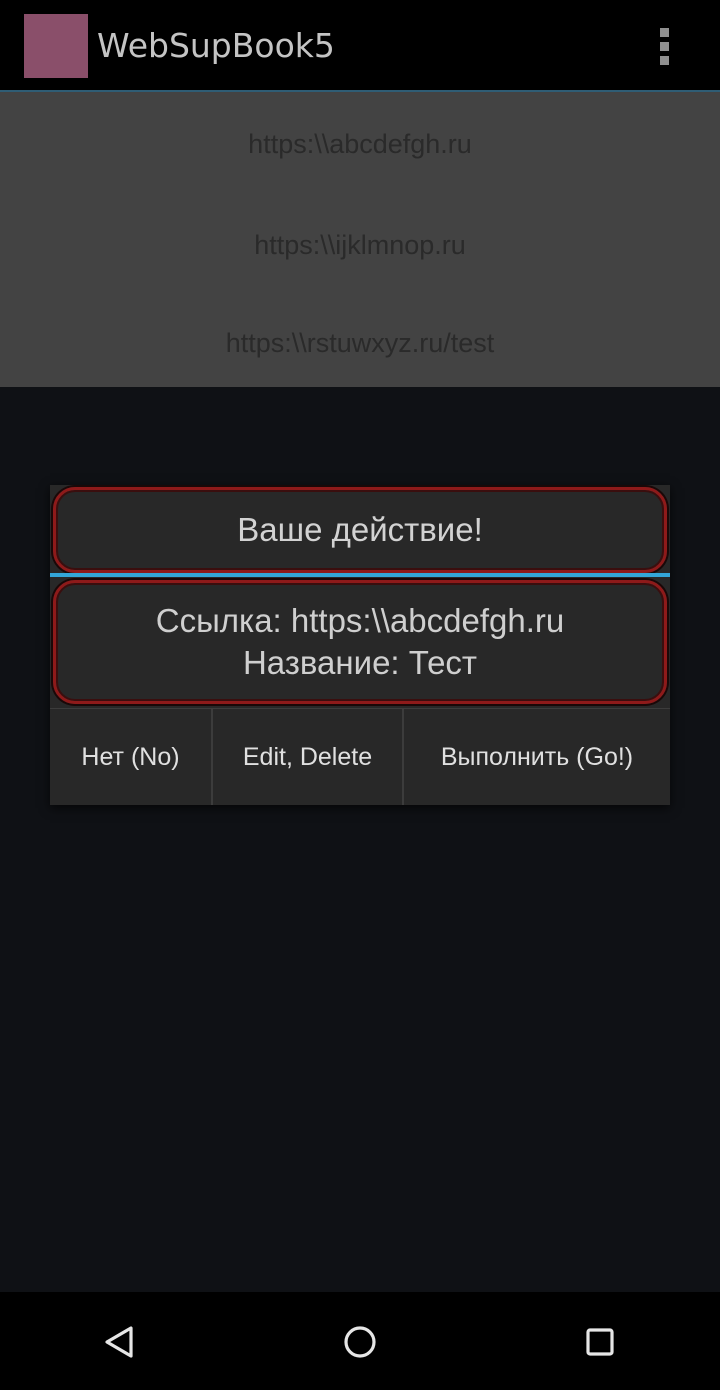 The width and height of the screenshot is (720, 1390). What do you see at coordinates (306, 757) in the screenshot?
I see `edit-delete-button: Edit, Delete` at bounding box center [306, 757].